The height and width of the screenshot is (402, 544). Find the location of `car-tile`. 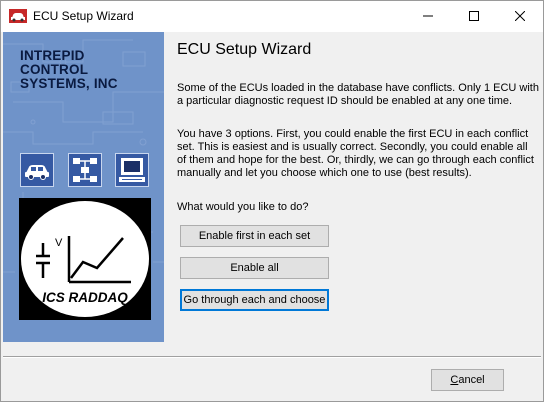

car-tile is located at coordinates (37, 170).